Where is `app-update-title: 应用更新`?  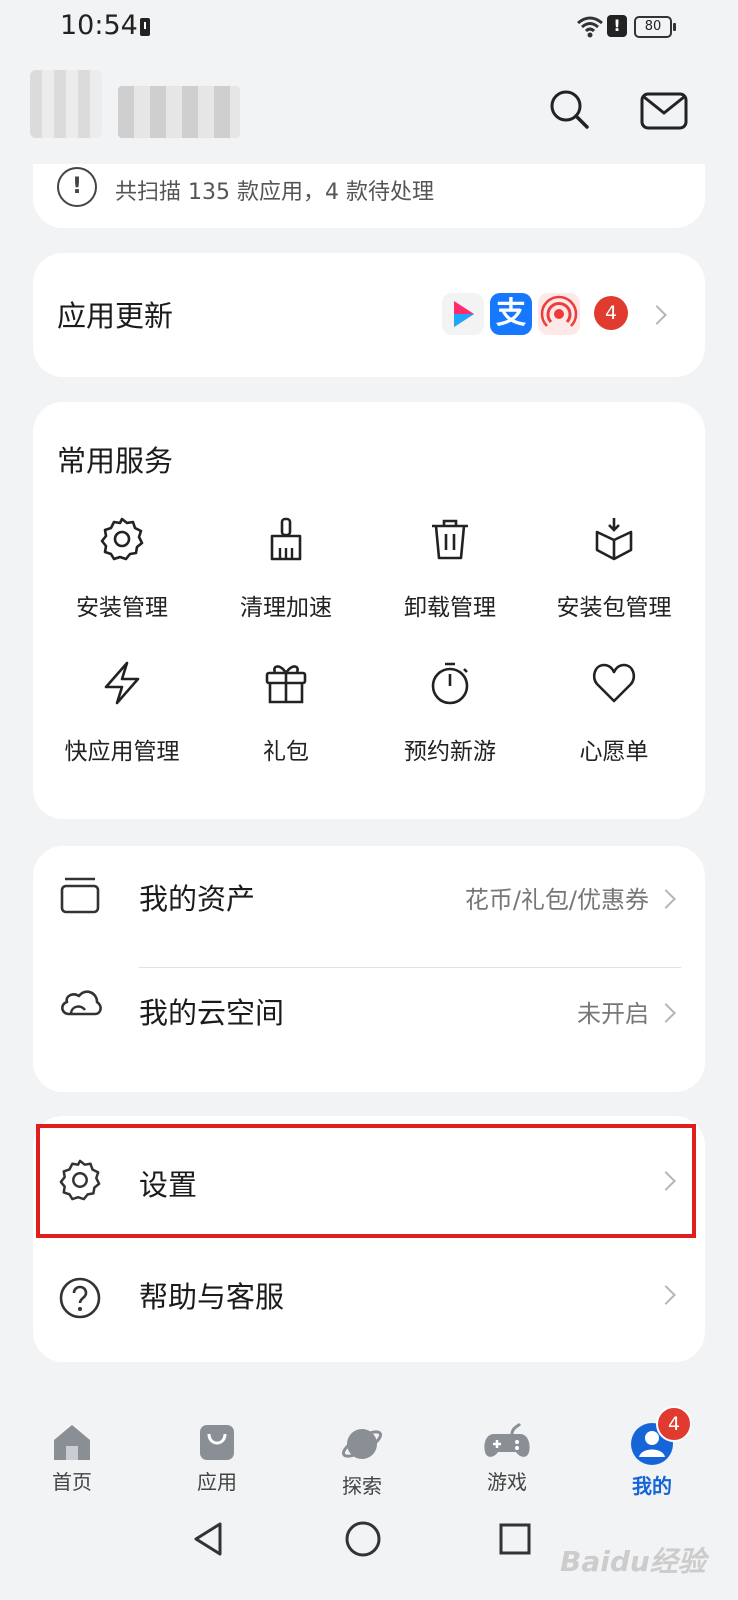 app-update-title: 应用更新 is located at coordinates (115, 316).